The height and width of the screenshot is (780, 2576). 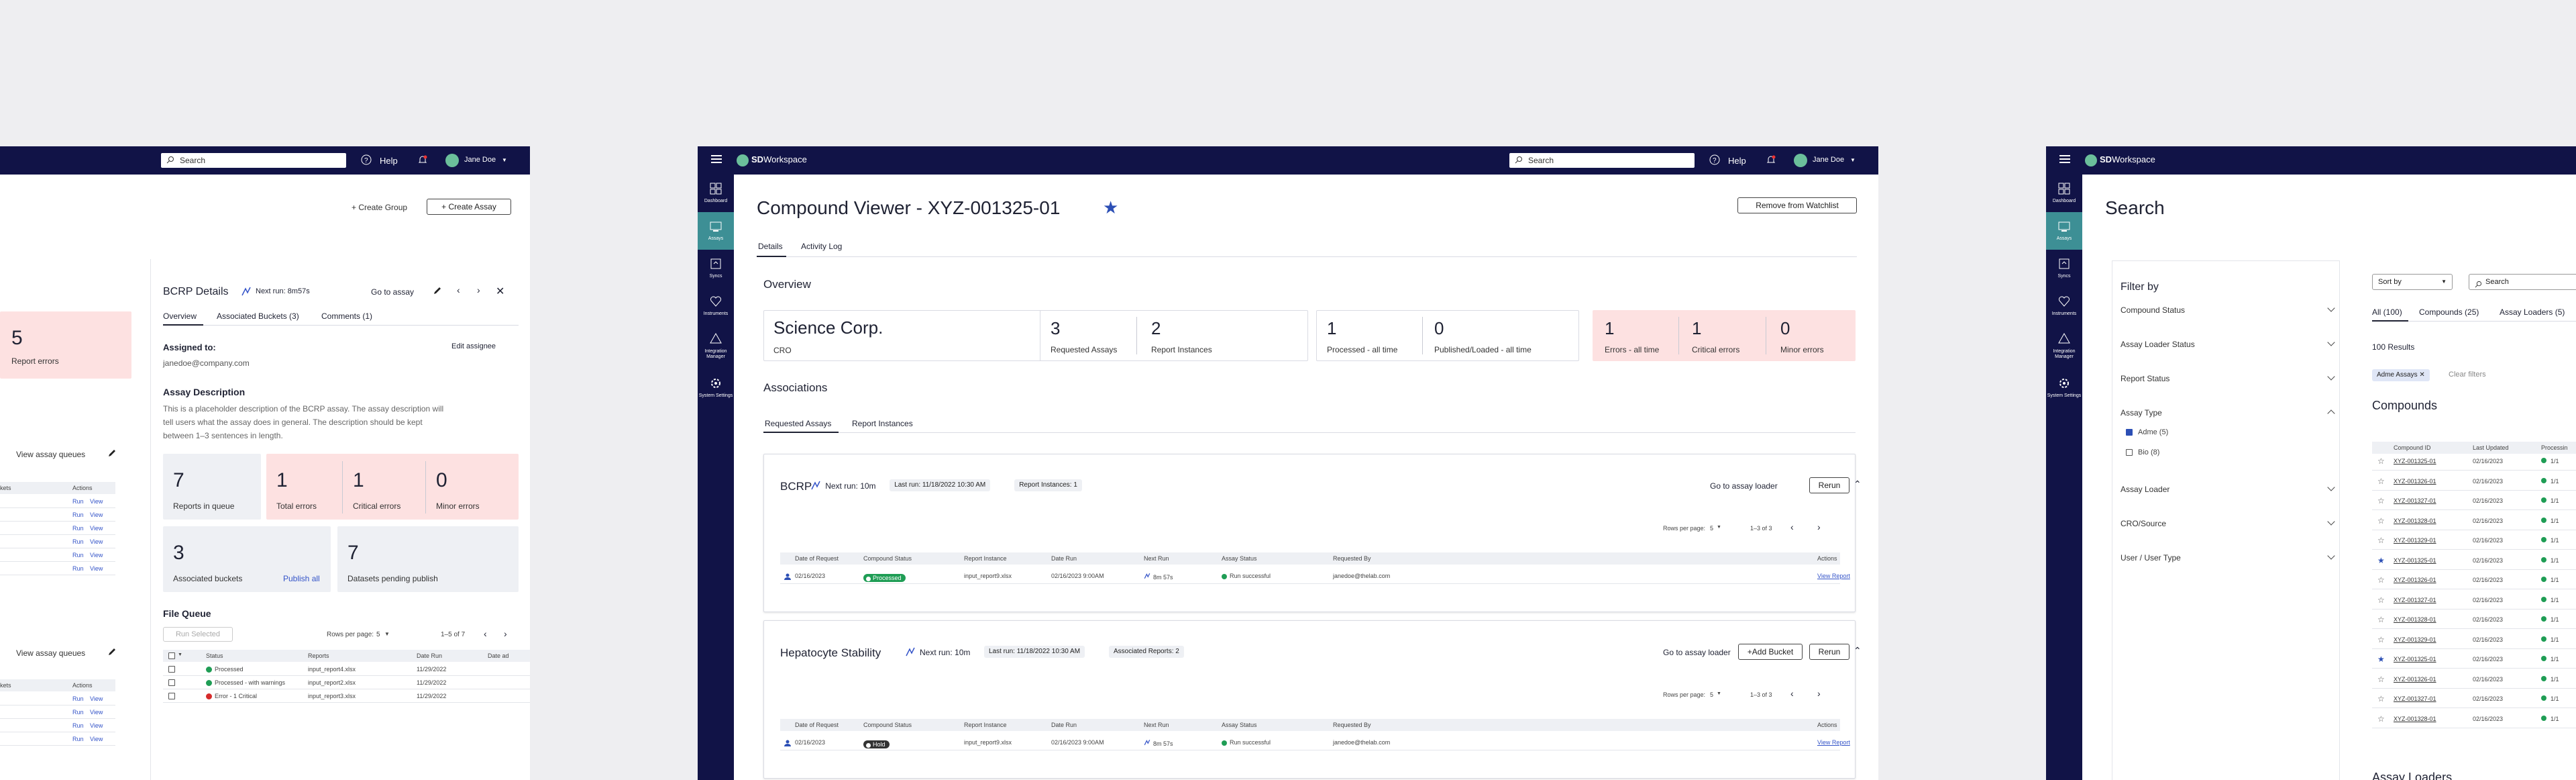 What do you see at coordinates (198, 634) in the screenshot?
I see `run-selected-button: Run Selected` at bounding box center [198, 634].